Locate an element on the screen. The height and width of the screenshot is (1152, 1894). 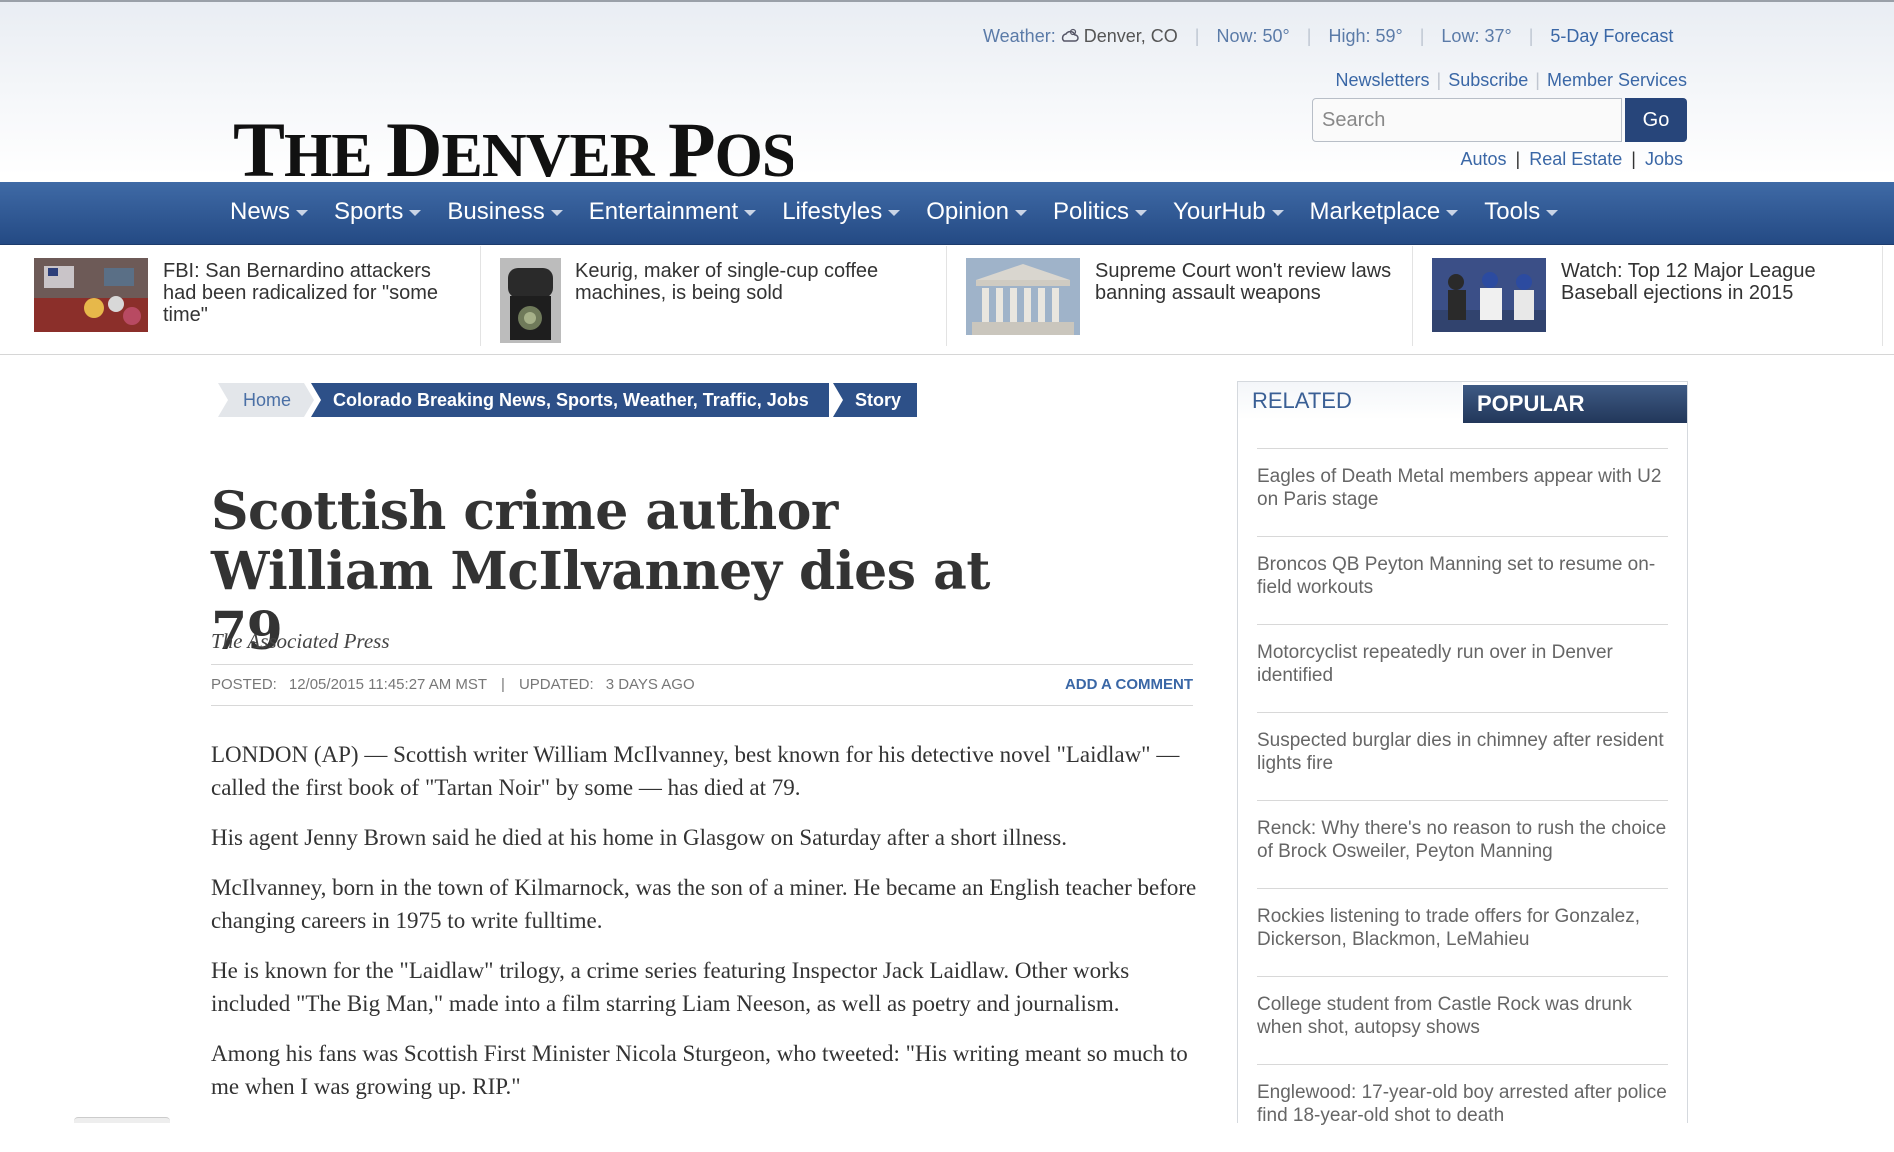
nav-yourhub: YourHub is located at coordinates (1228, 212).